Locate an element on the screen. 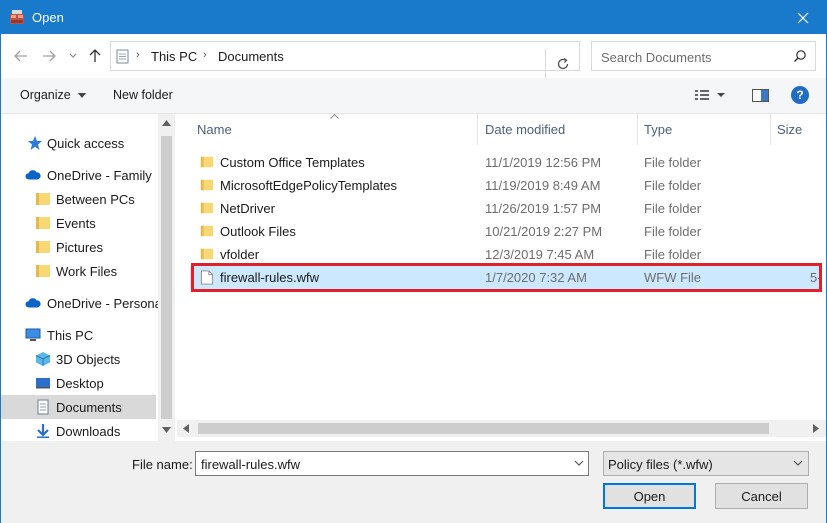 This screenshot has width=827, height=523. file-name: Outlook Files is located at coordinates (258, 231).